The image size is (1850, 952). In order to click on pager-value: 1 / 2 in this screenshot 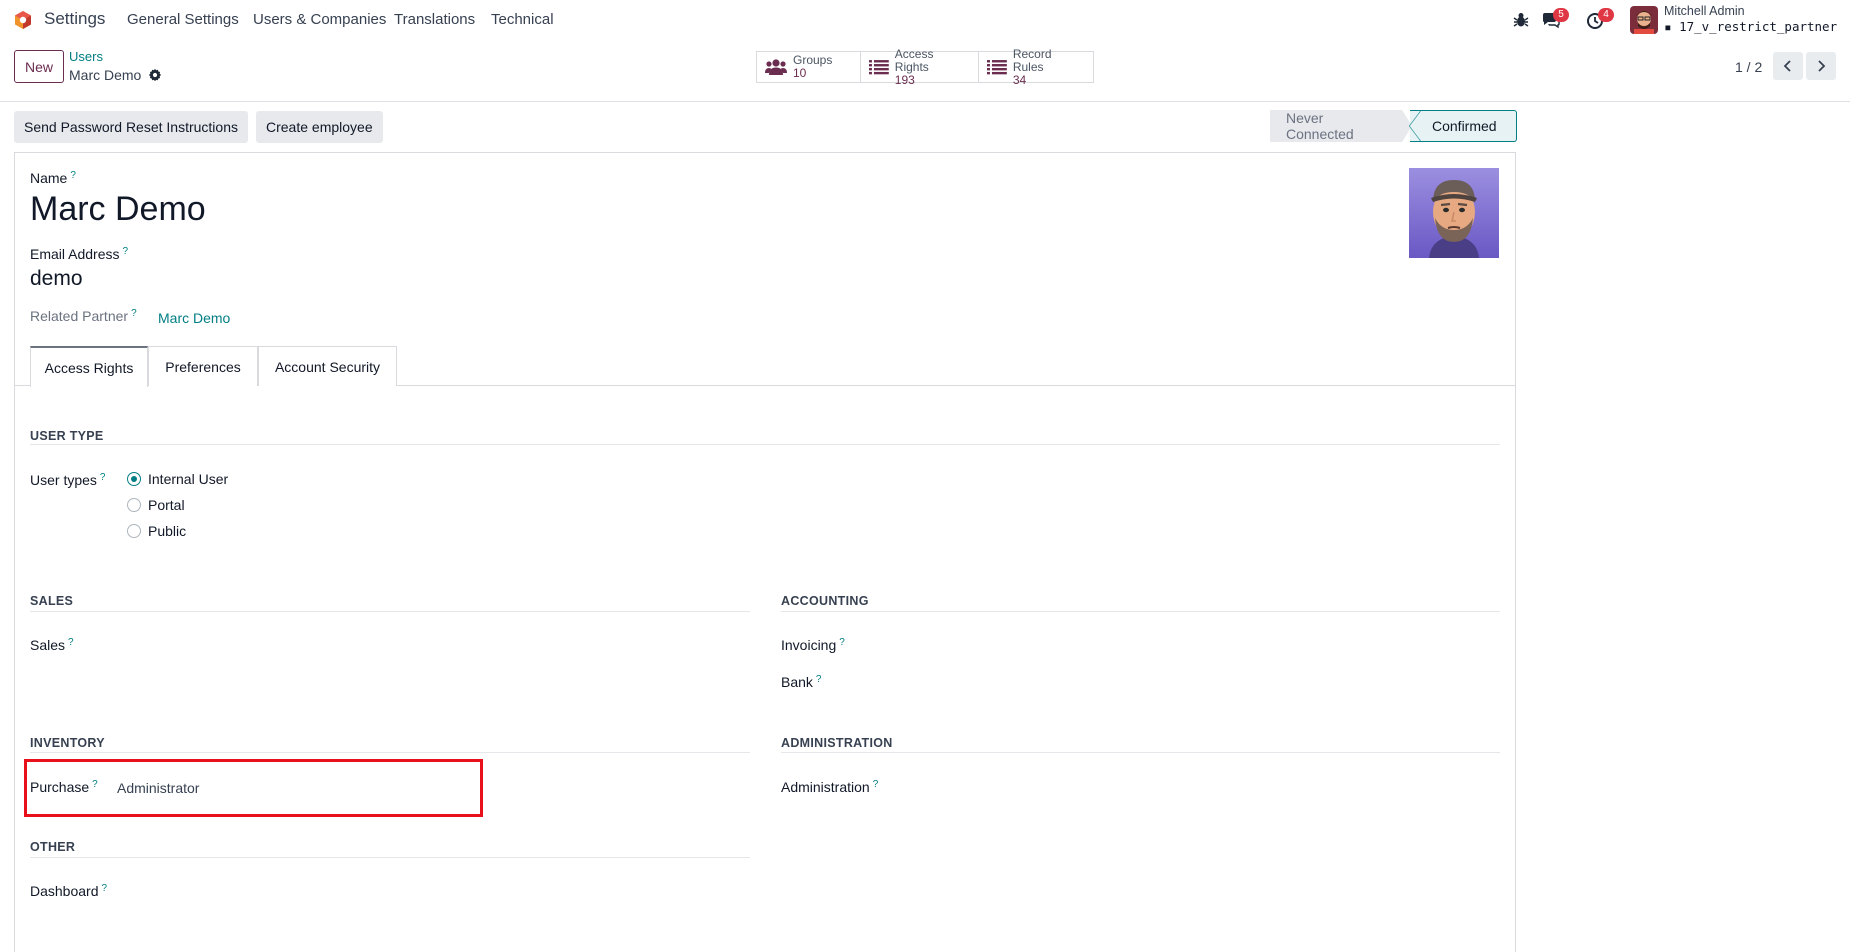, I will do `click(1748, 67)`.